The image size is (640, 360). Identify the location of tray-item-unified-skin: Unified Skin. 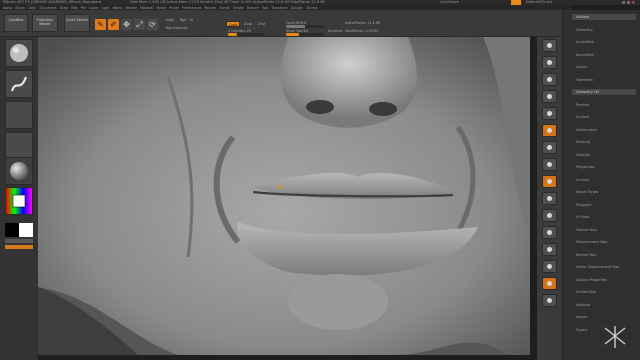
(586, 292).